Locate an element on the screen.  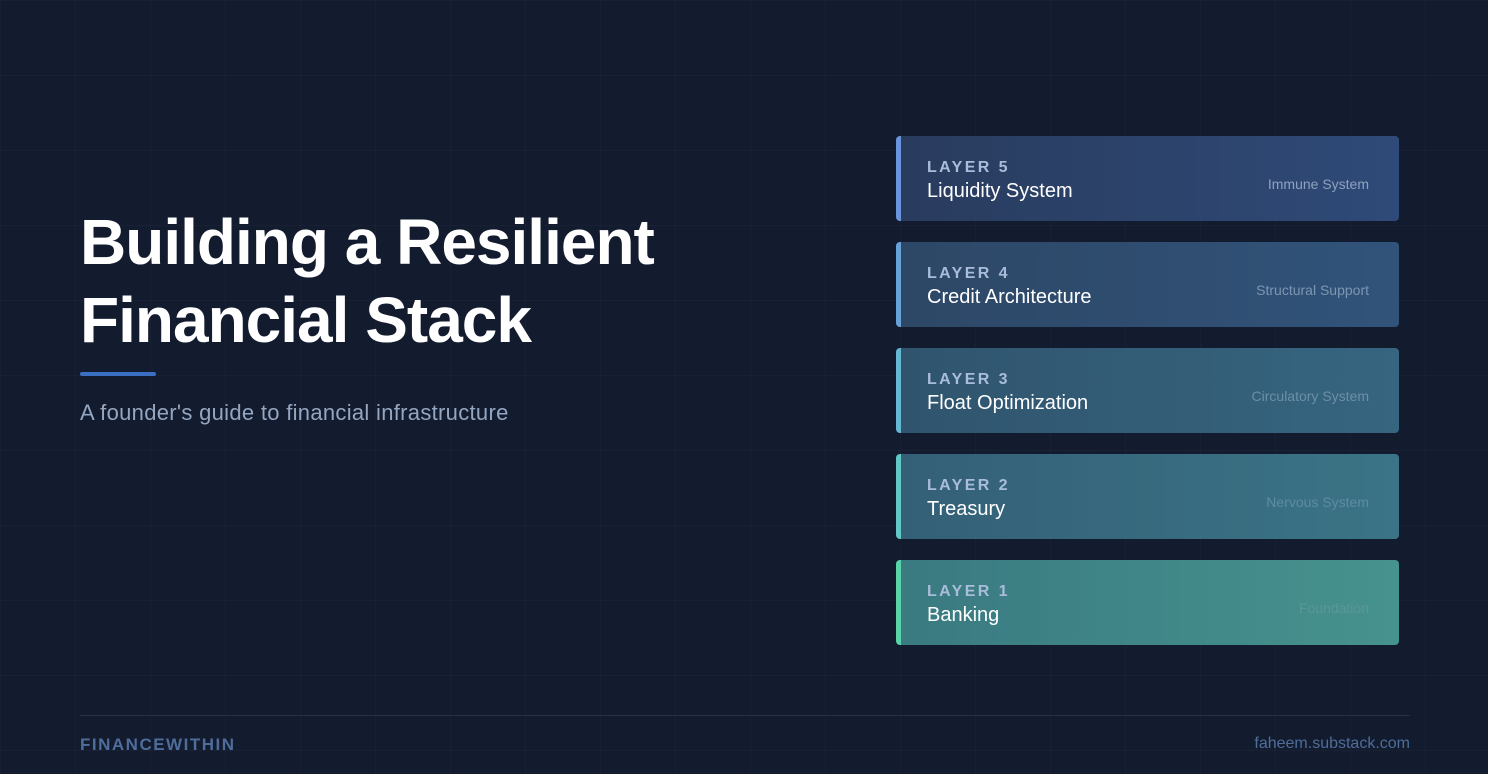
layer-role: Immune System is located at coordinates (1318, 184).